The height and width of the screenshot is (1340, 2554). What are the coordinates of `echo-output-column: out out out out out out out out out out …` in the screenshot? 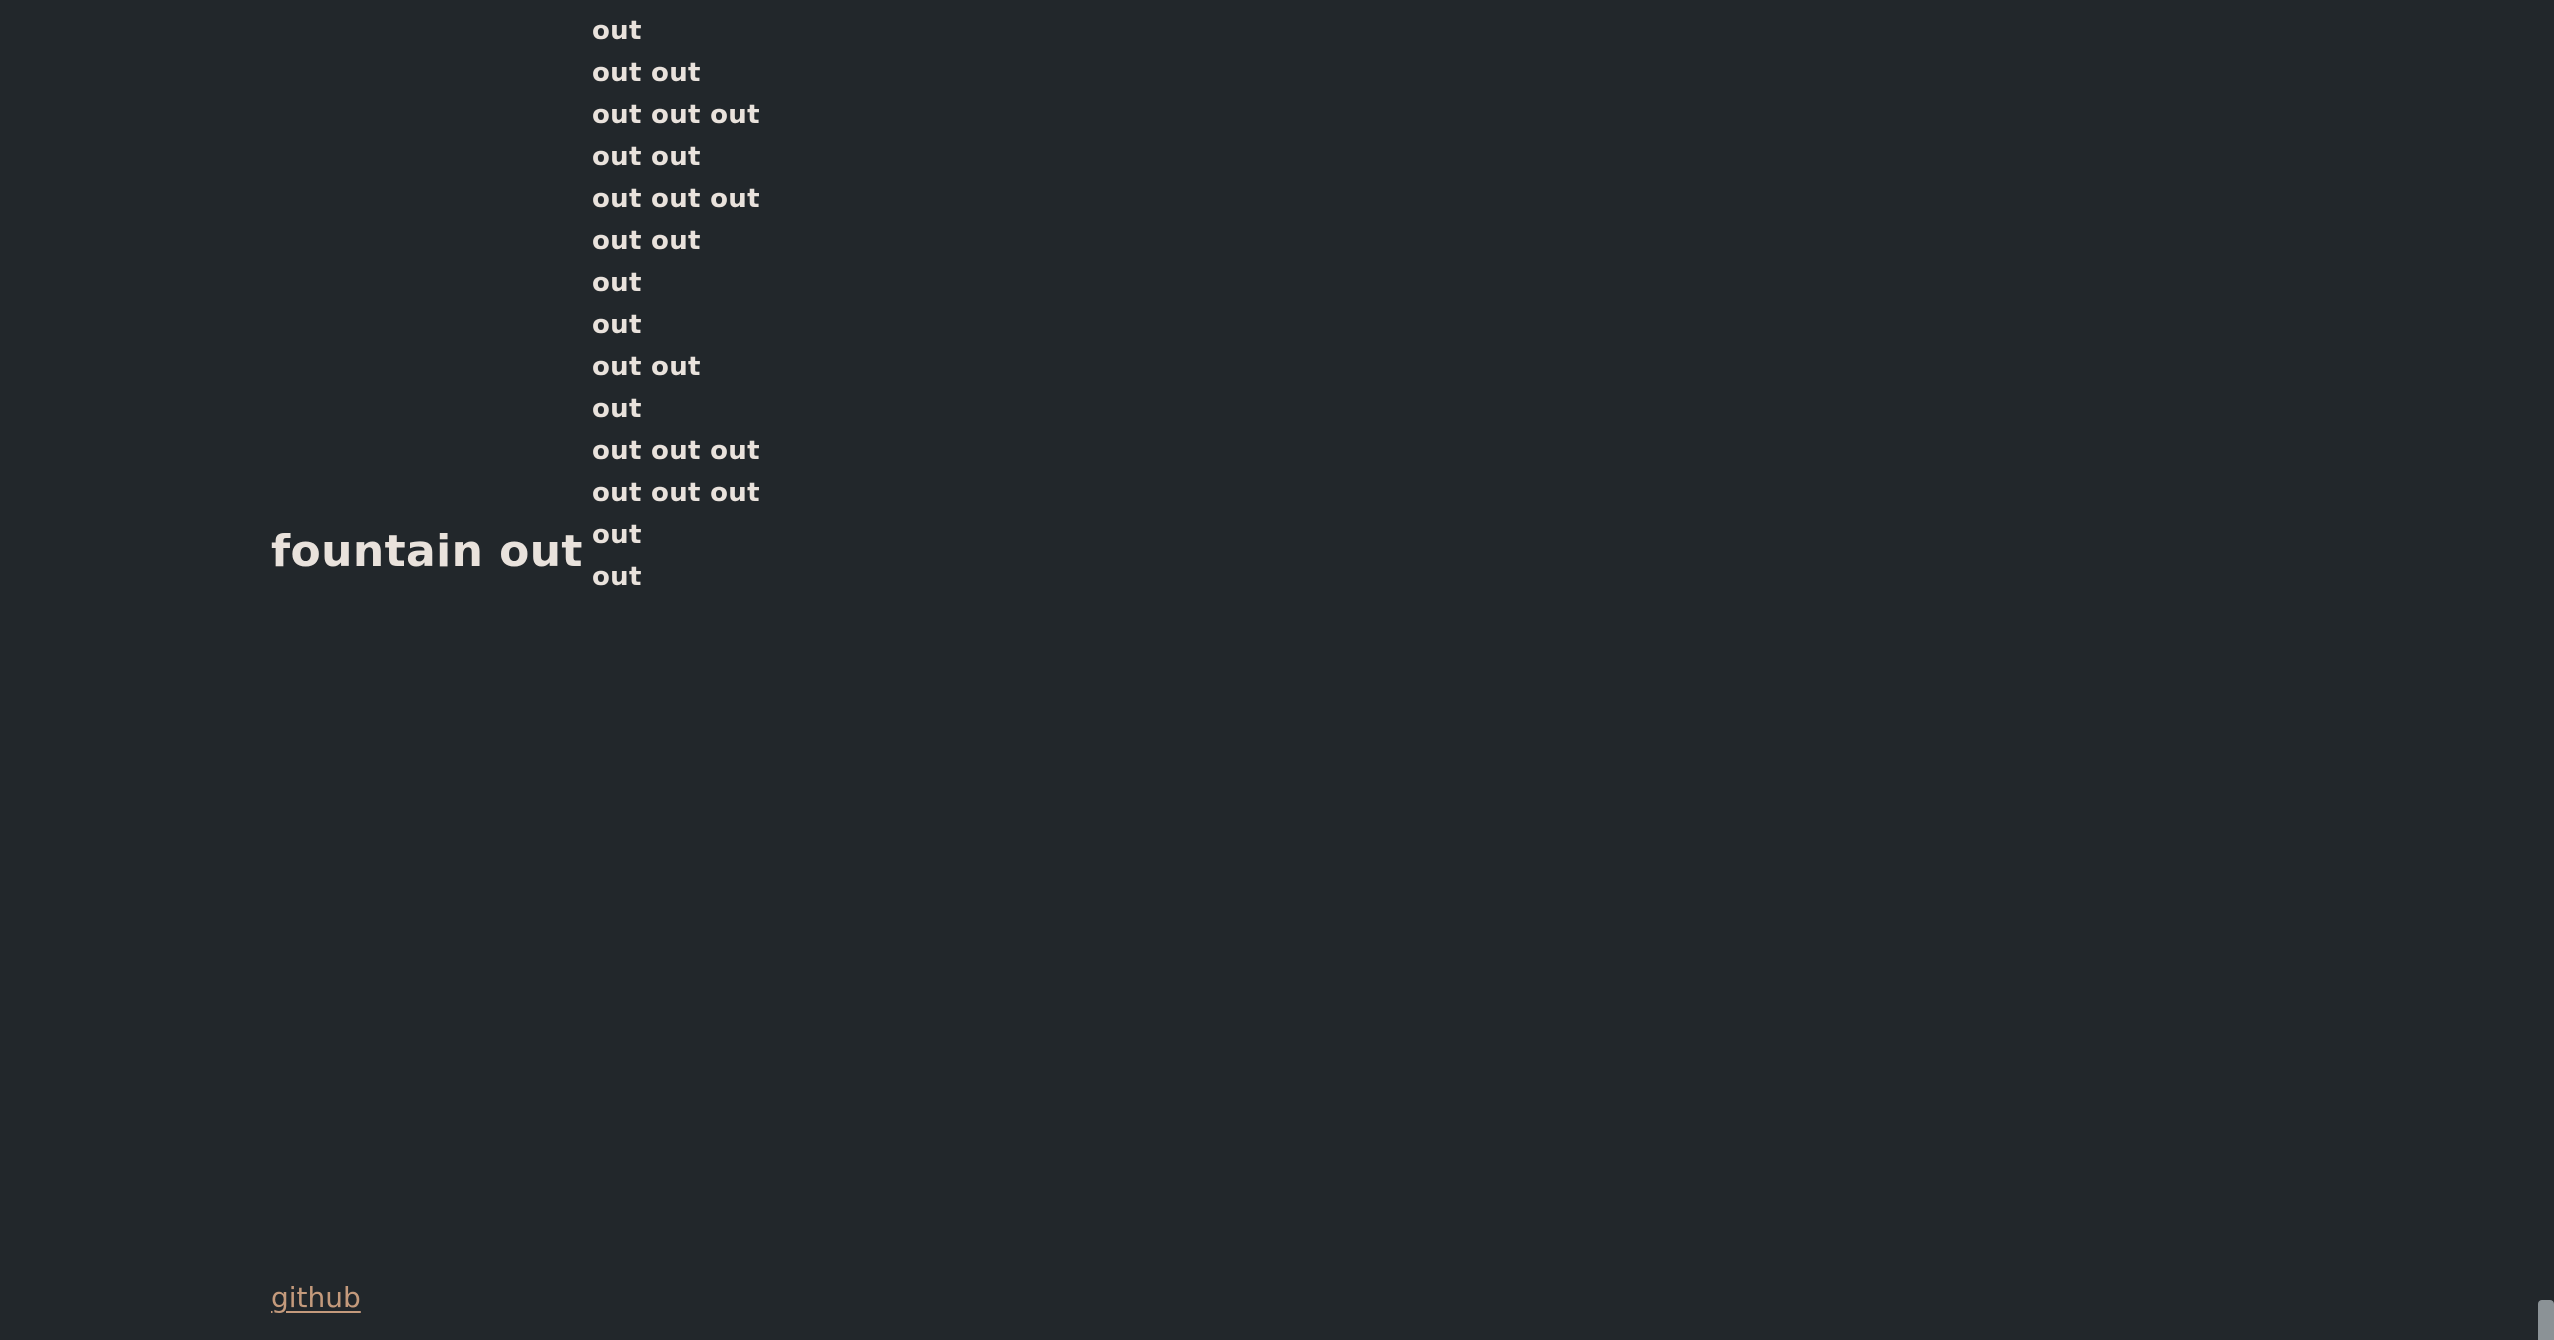 It's located at (676, 304).